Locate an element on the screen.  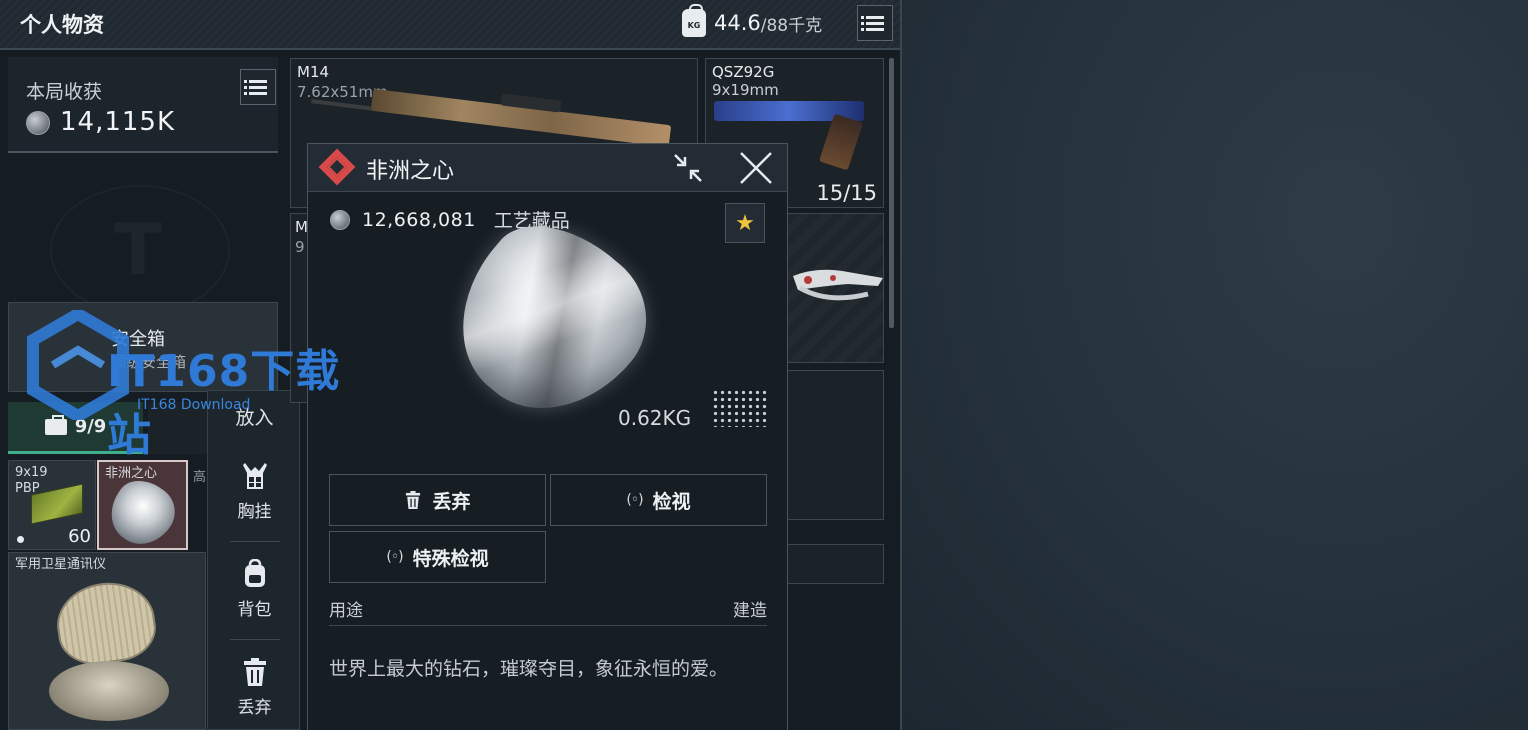
menu-item-chest-rig: 胸挂 is located at coordinates (254, 491).